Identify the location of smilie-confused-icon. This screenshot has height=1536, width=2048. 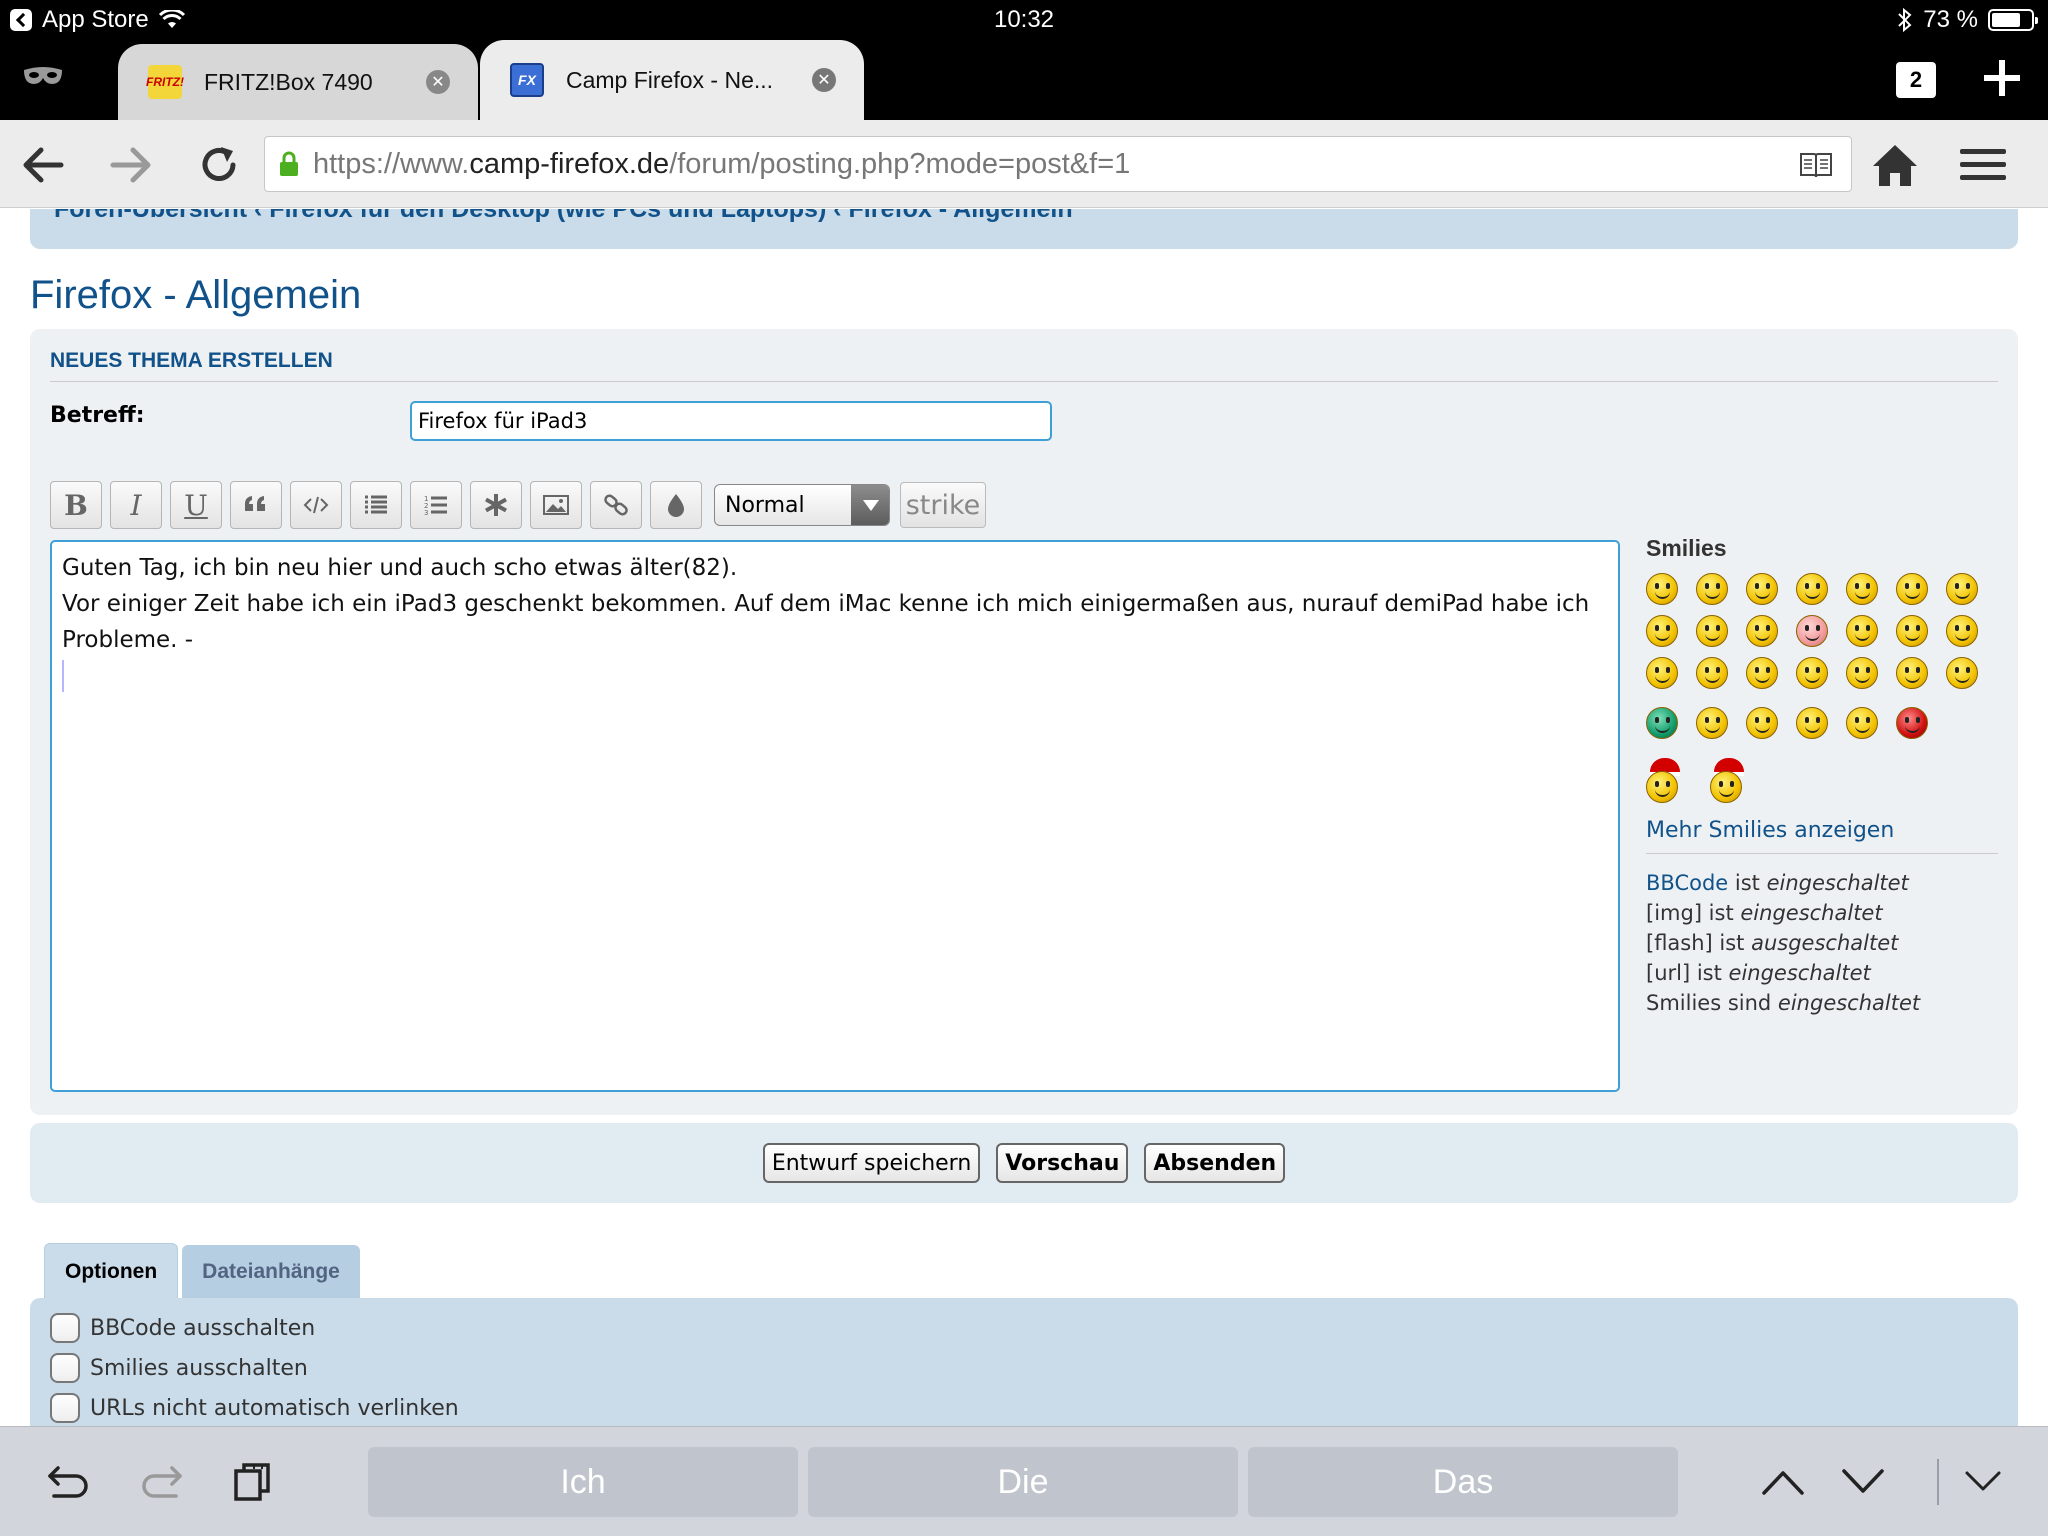
(1921, 589).